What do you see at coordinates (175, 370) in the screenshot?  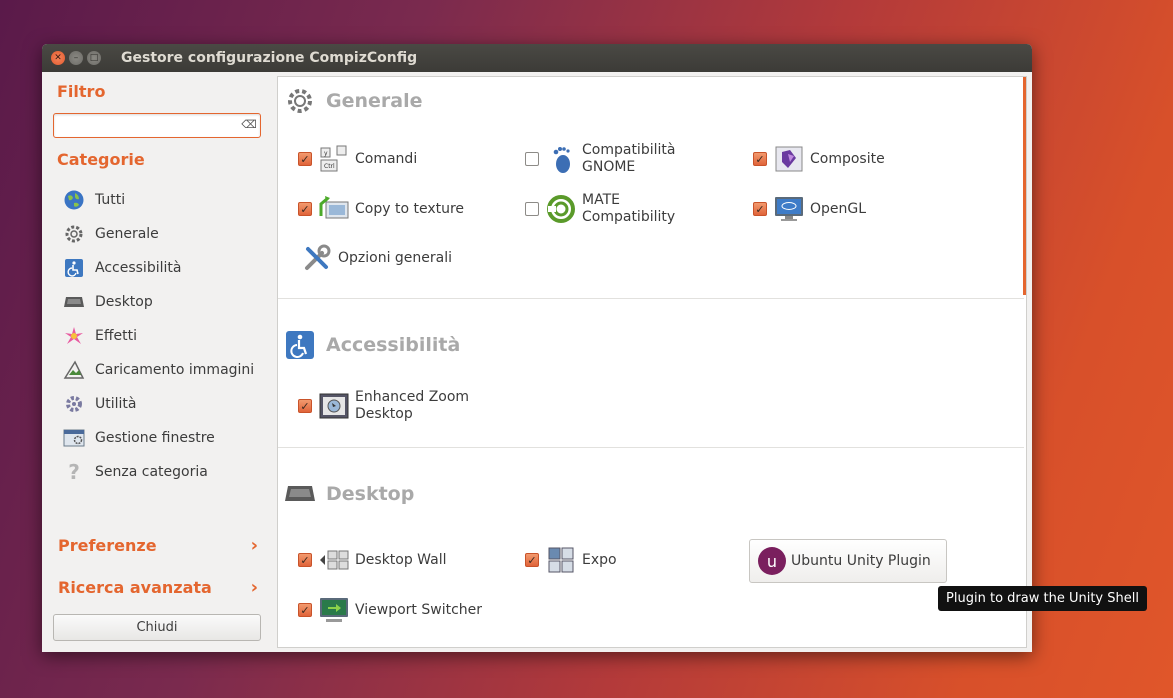 I see `category-label: Caricamento immagini` at bounding box center [175, 370].